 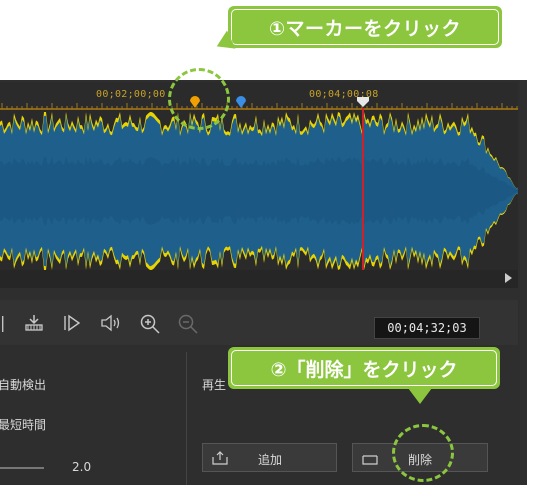 What do you see at coordinates (508, 278) in the screenshot?
I see `scroll-right-icon` at bounding box center [508, 278].